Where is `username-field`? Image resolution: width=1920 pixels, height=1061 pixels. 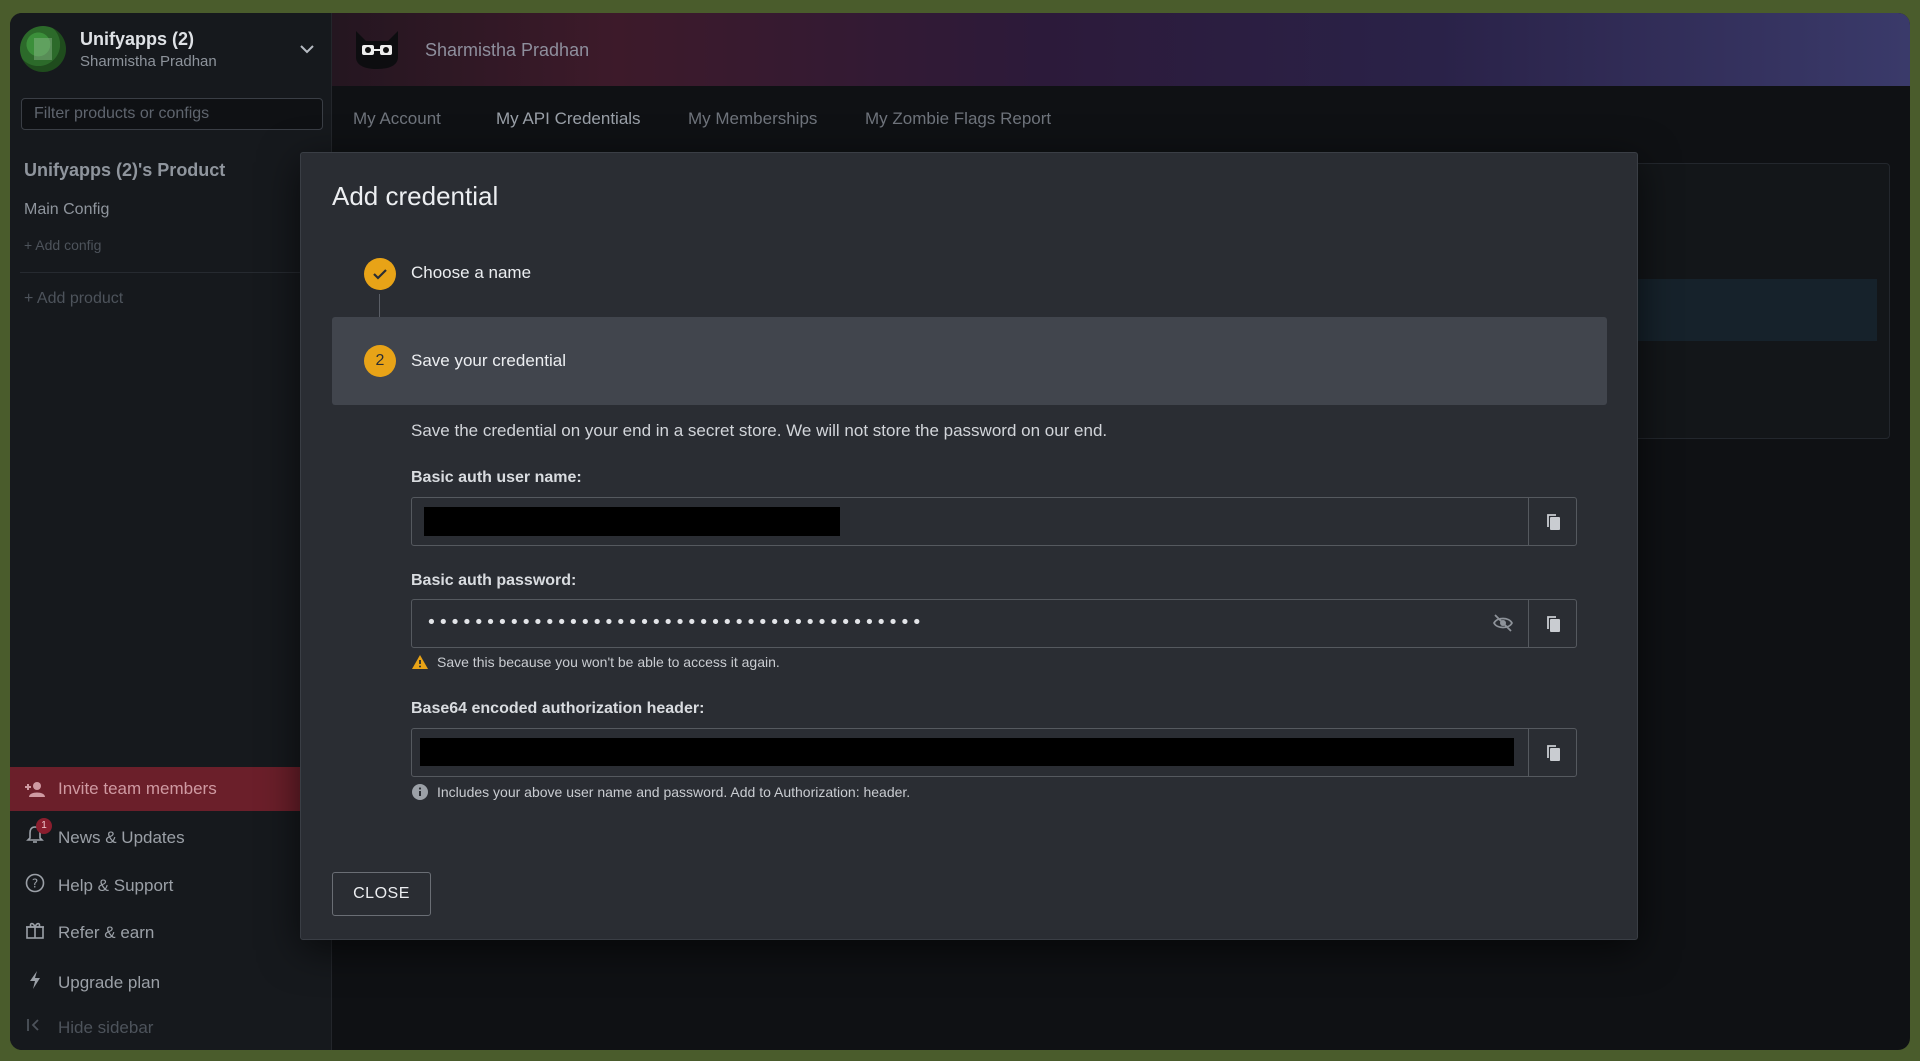
username-field is located at coordinates (994, 521).